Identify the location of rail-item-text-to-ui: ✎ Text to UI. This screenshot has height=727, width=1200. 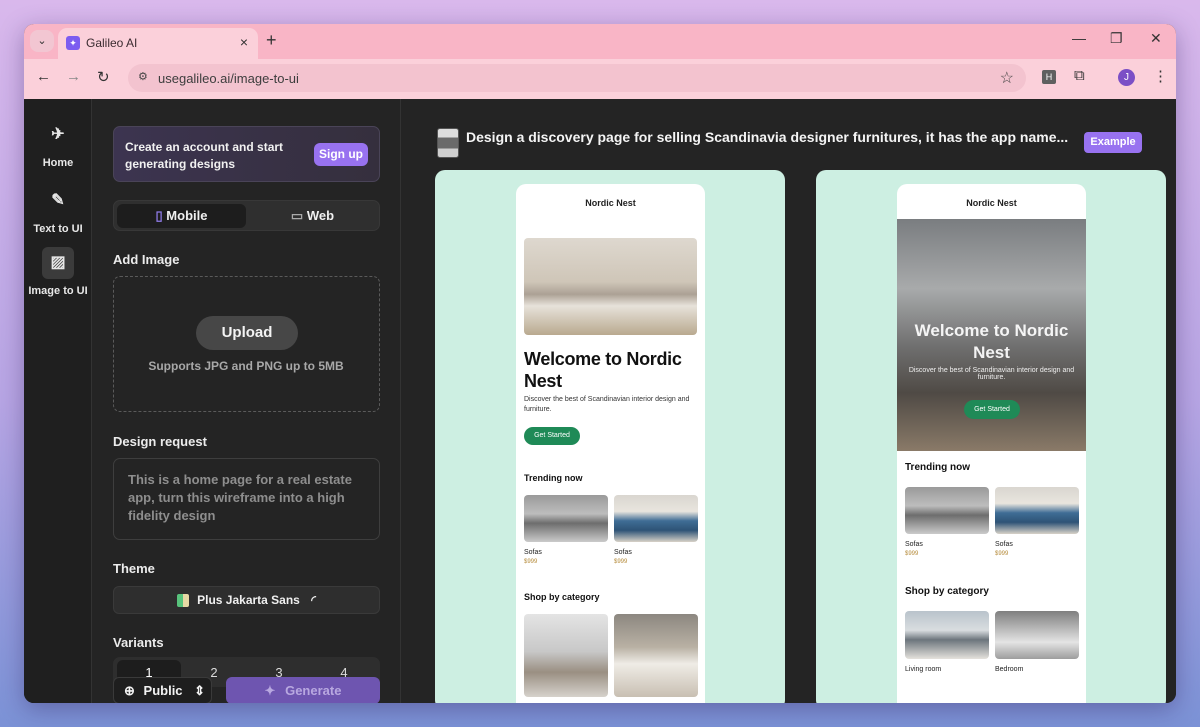
(58, 210).